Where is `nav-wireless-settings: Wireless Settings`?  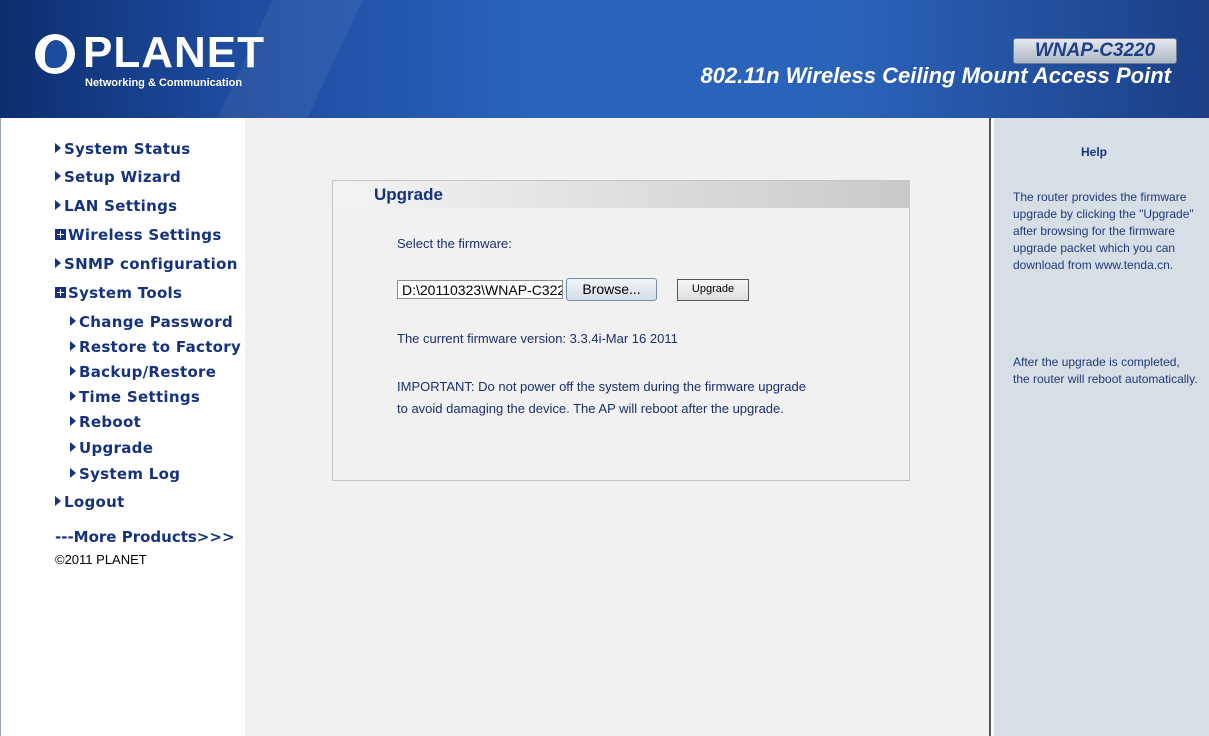 nav-wireless-settings: Wireless Settings is located at coordinates (138, 235).